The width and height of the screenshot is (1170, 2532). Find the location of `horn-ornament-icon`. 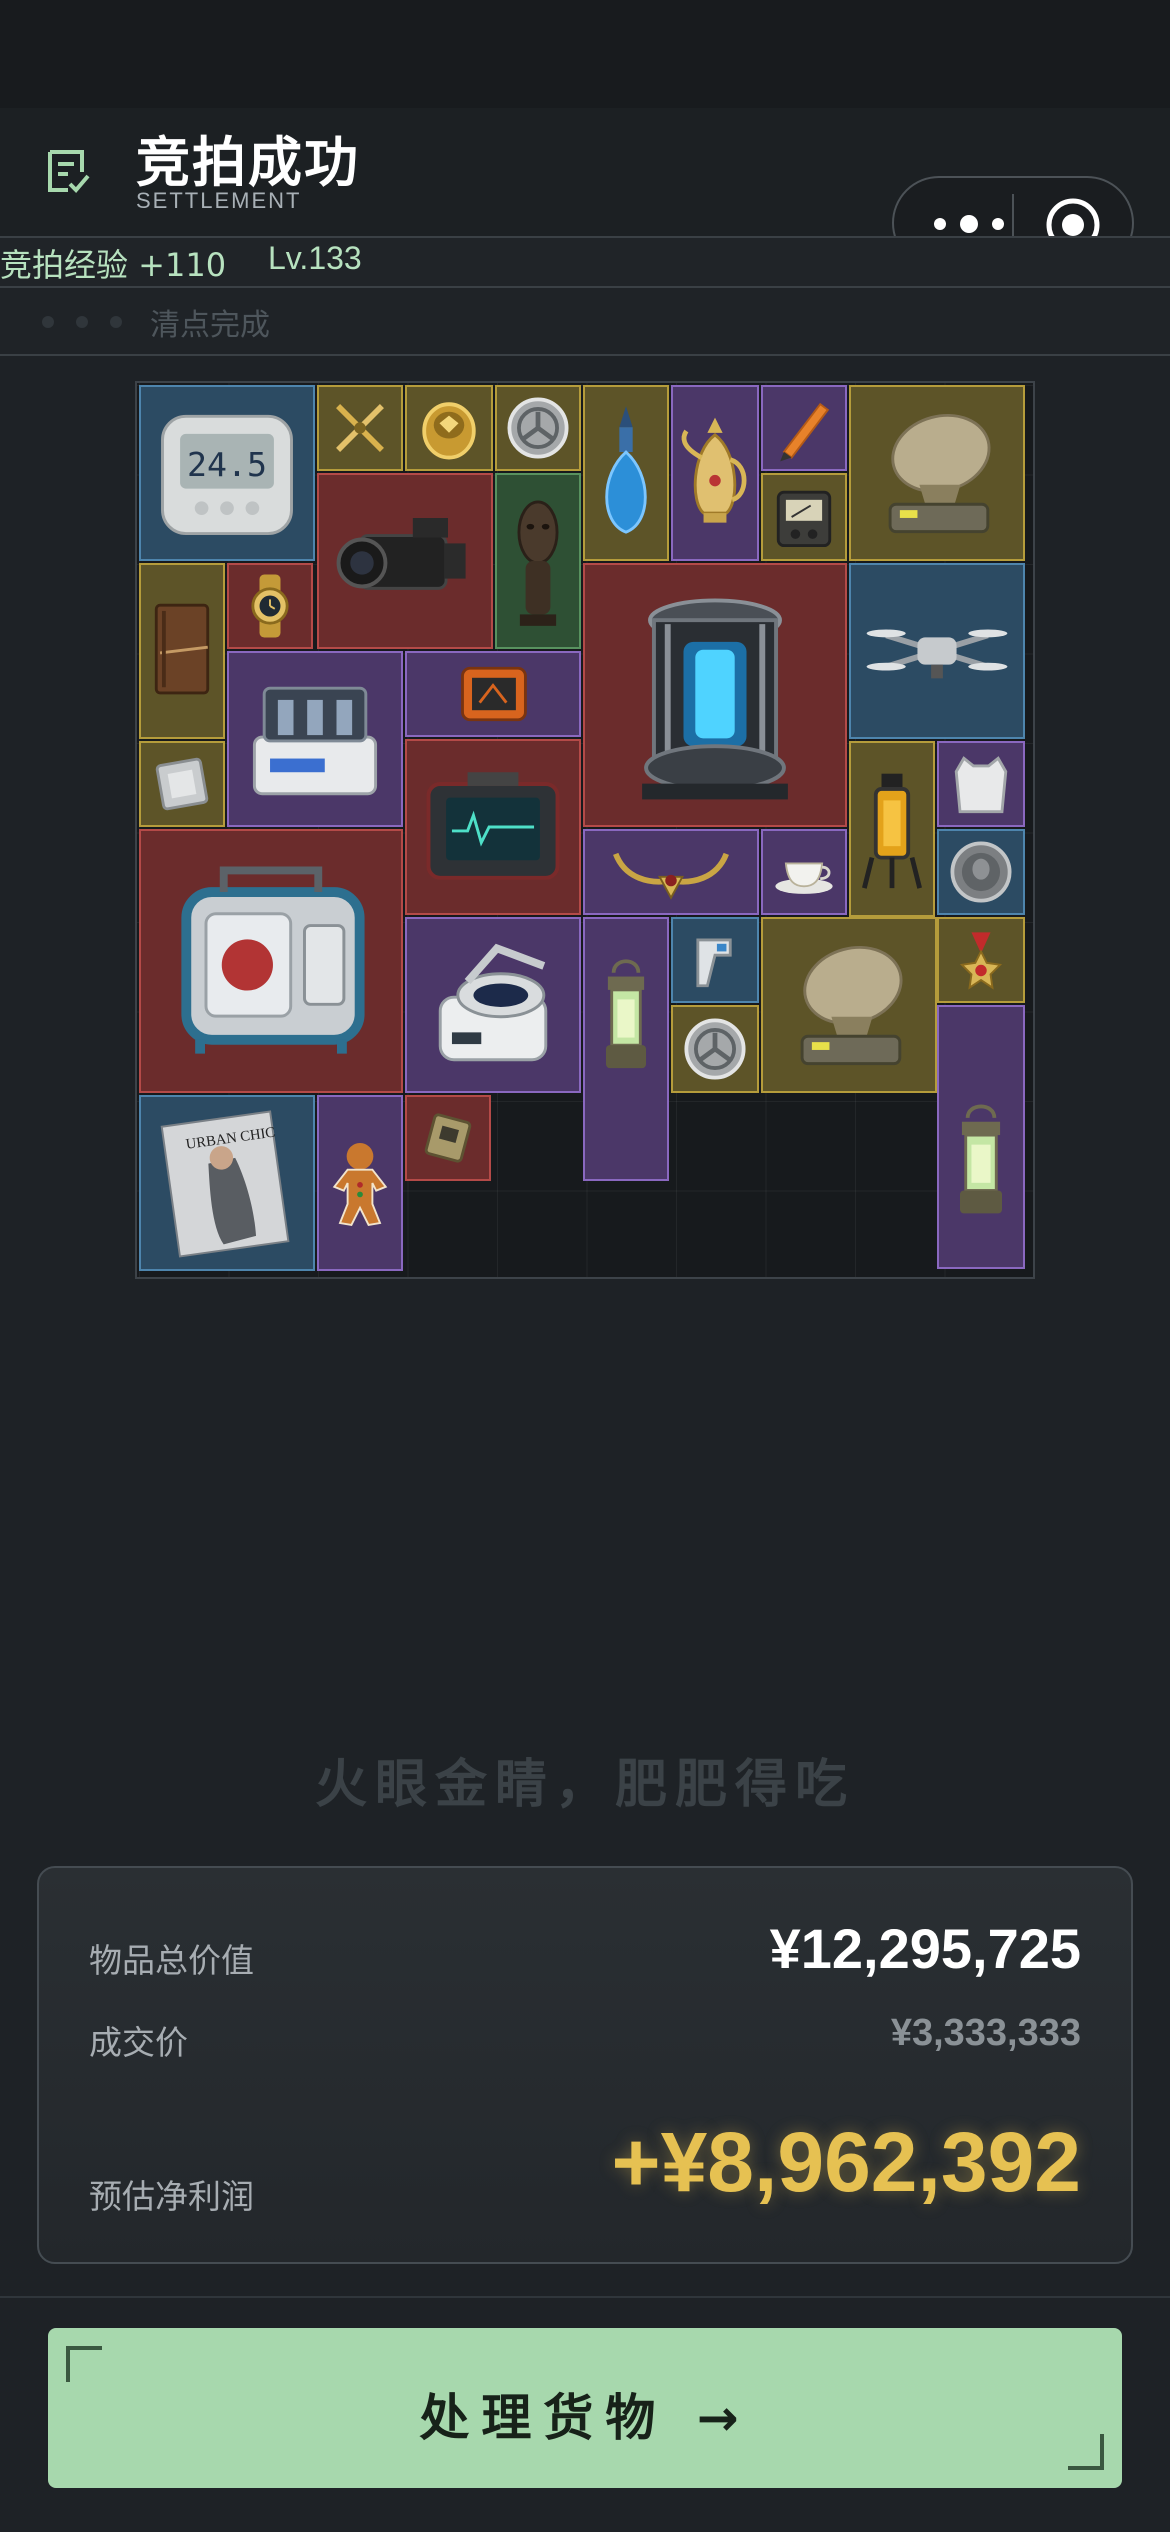

horn-ornament-icon is located at coordinates (671, 876).